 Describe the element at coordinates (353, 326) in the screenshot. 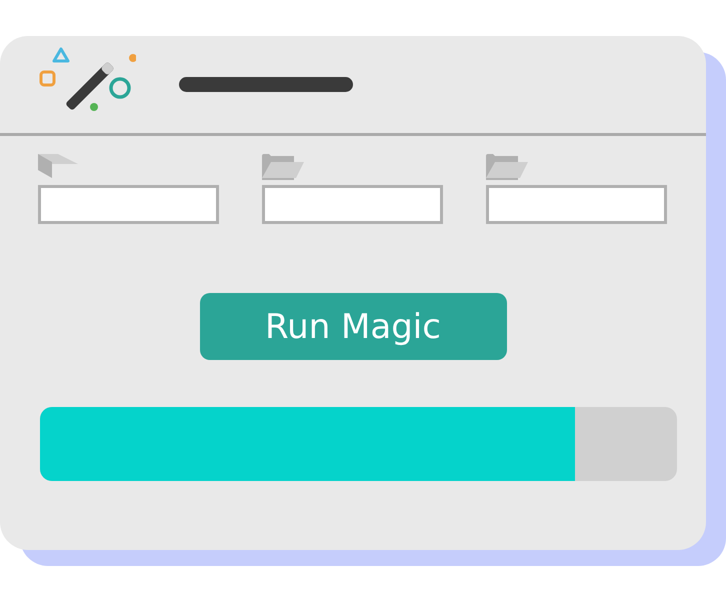

I see `run-magic-button: Run Magic` at that location.